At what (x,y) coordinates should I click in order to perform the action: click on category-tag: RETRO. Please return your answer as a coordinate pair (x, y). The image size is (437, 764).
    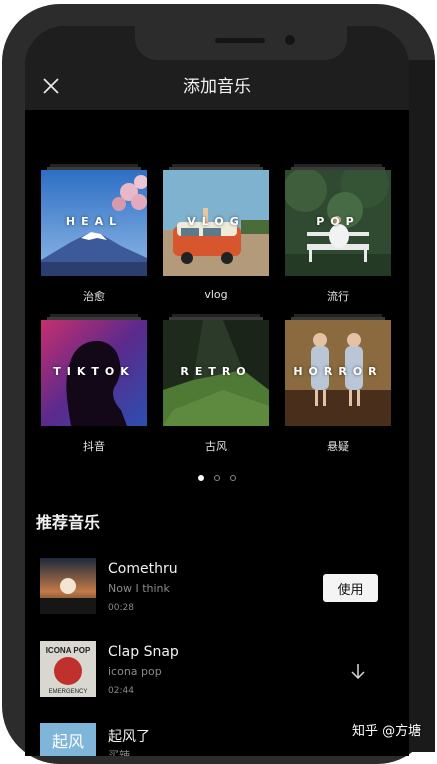
    Looking at the image, I should click on (216, 371).